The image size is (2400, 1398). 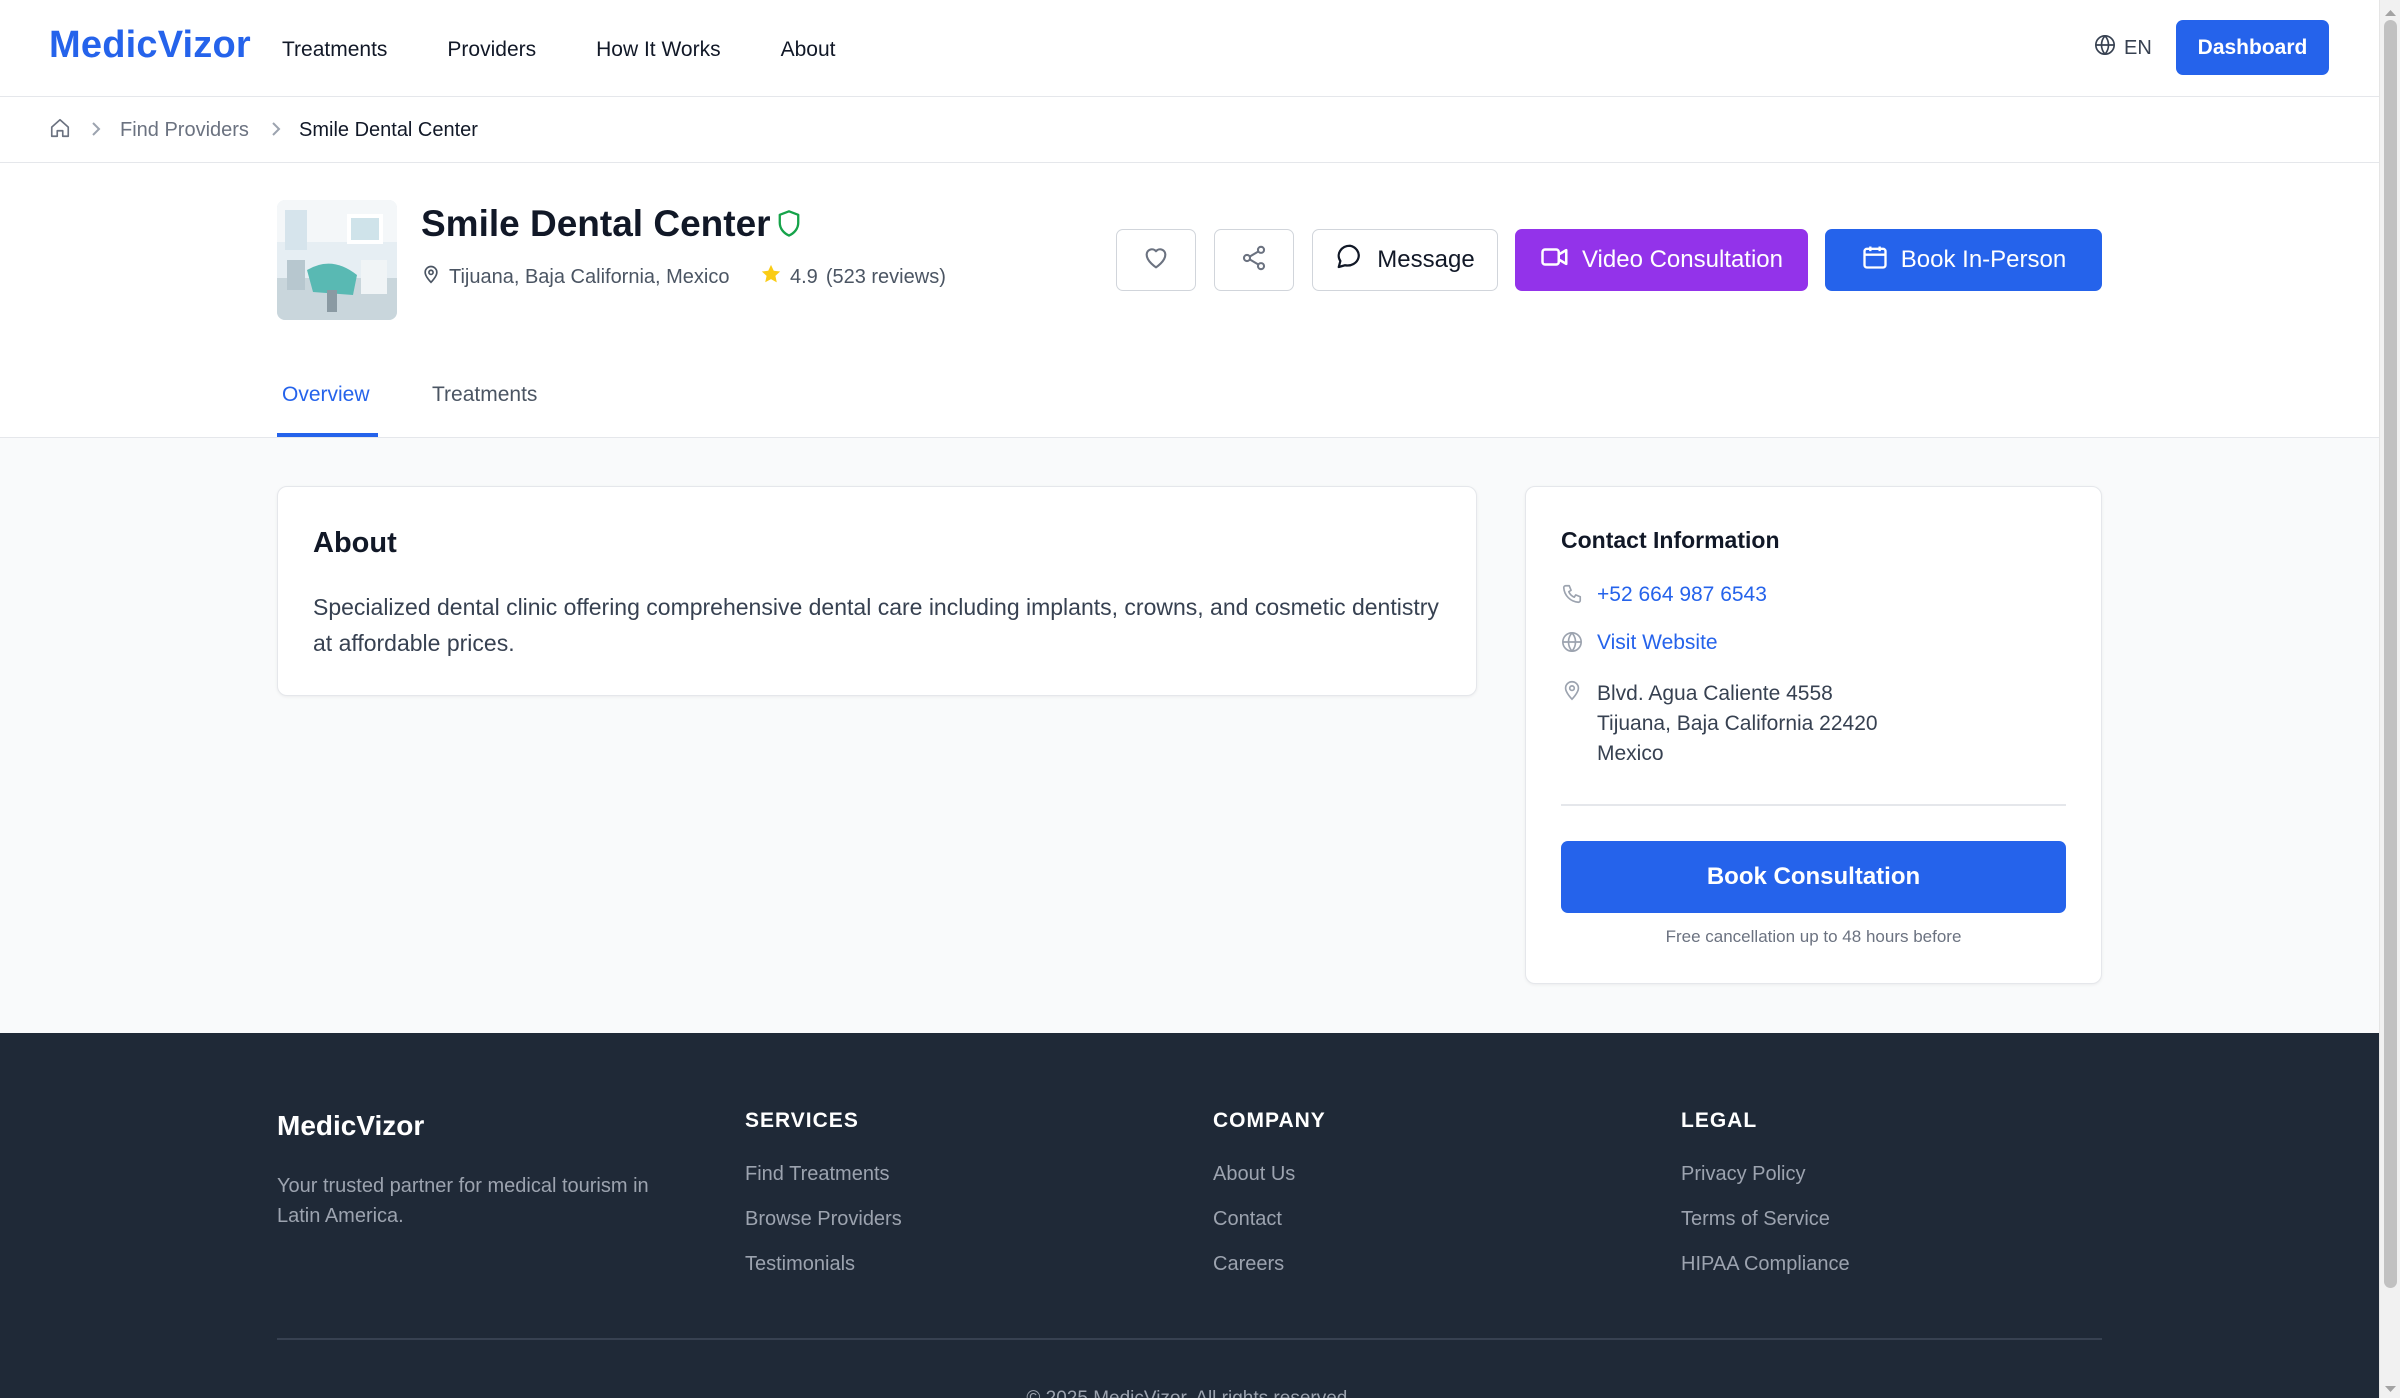 I want to click on favorite-button, so click(x=1156, y=260).